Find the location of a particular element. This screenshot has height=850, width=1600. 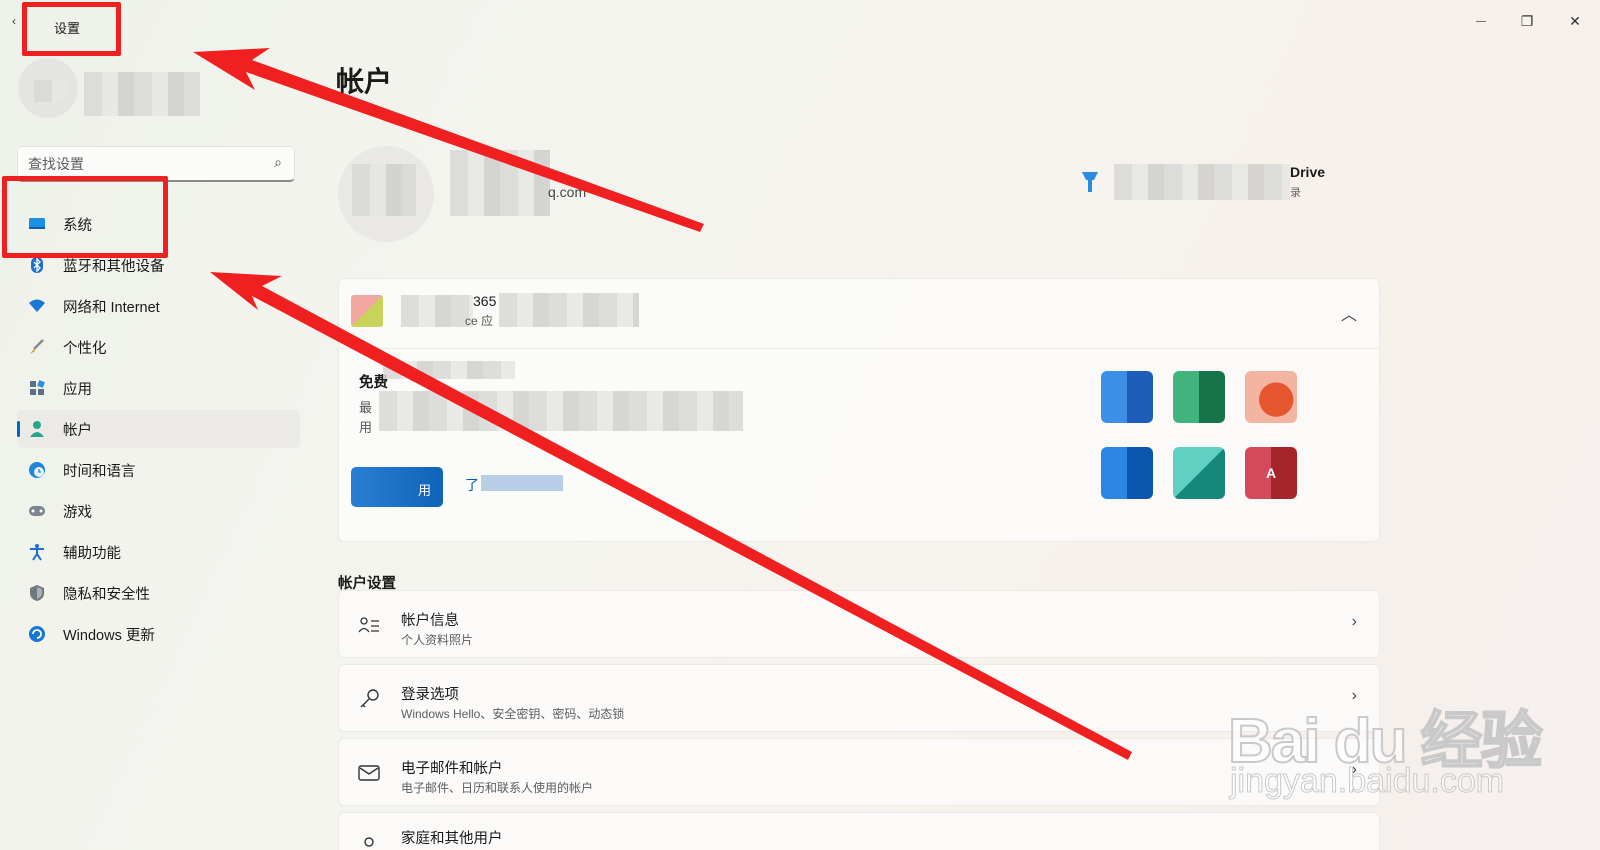

account-info-row: 帐户信息 个人资料照片 › is located at coordinates (859, 624).